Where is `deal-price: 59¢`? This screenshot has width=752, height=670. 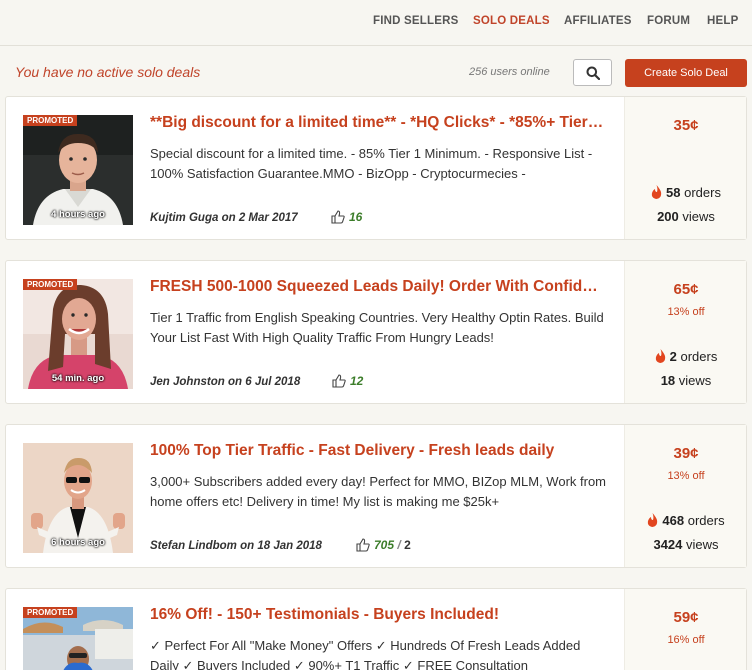 deal-price: 59¢ is located at coordinates (686, 617).